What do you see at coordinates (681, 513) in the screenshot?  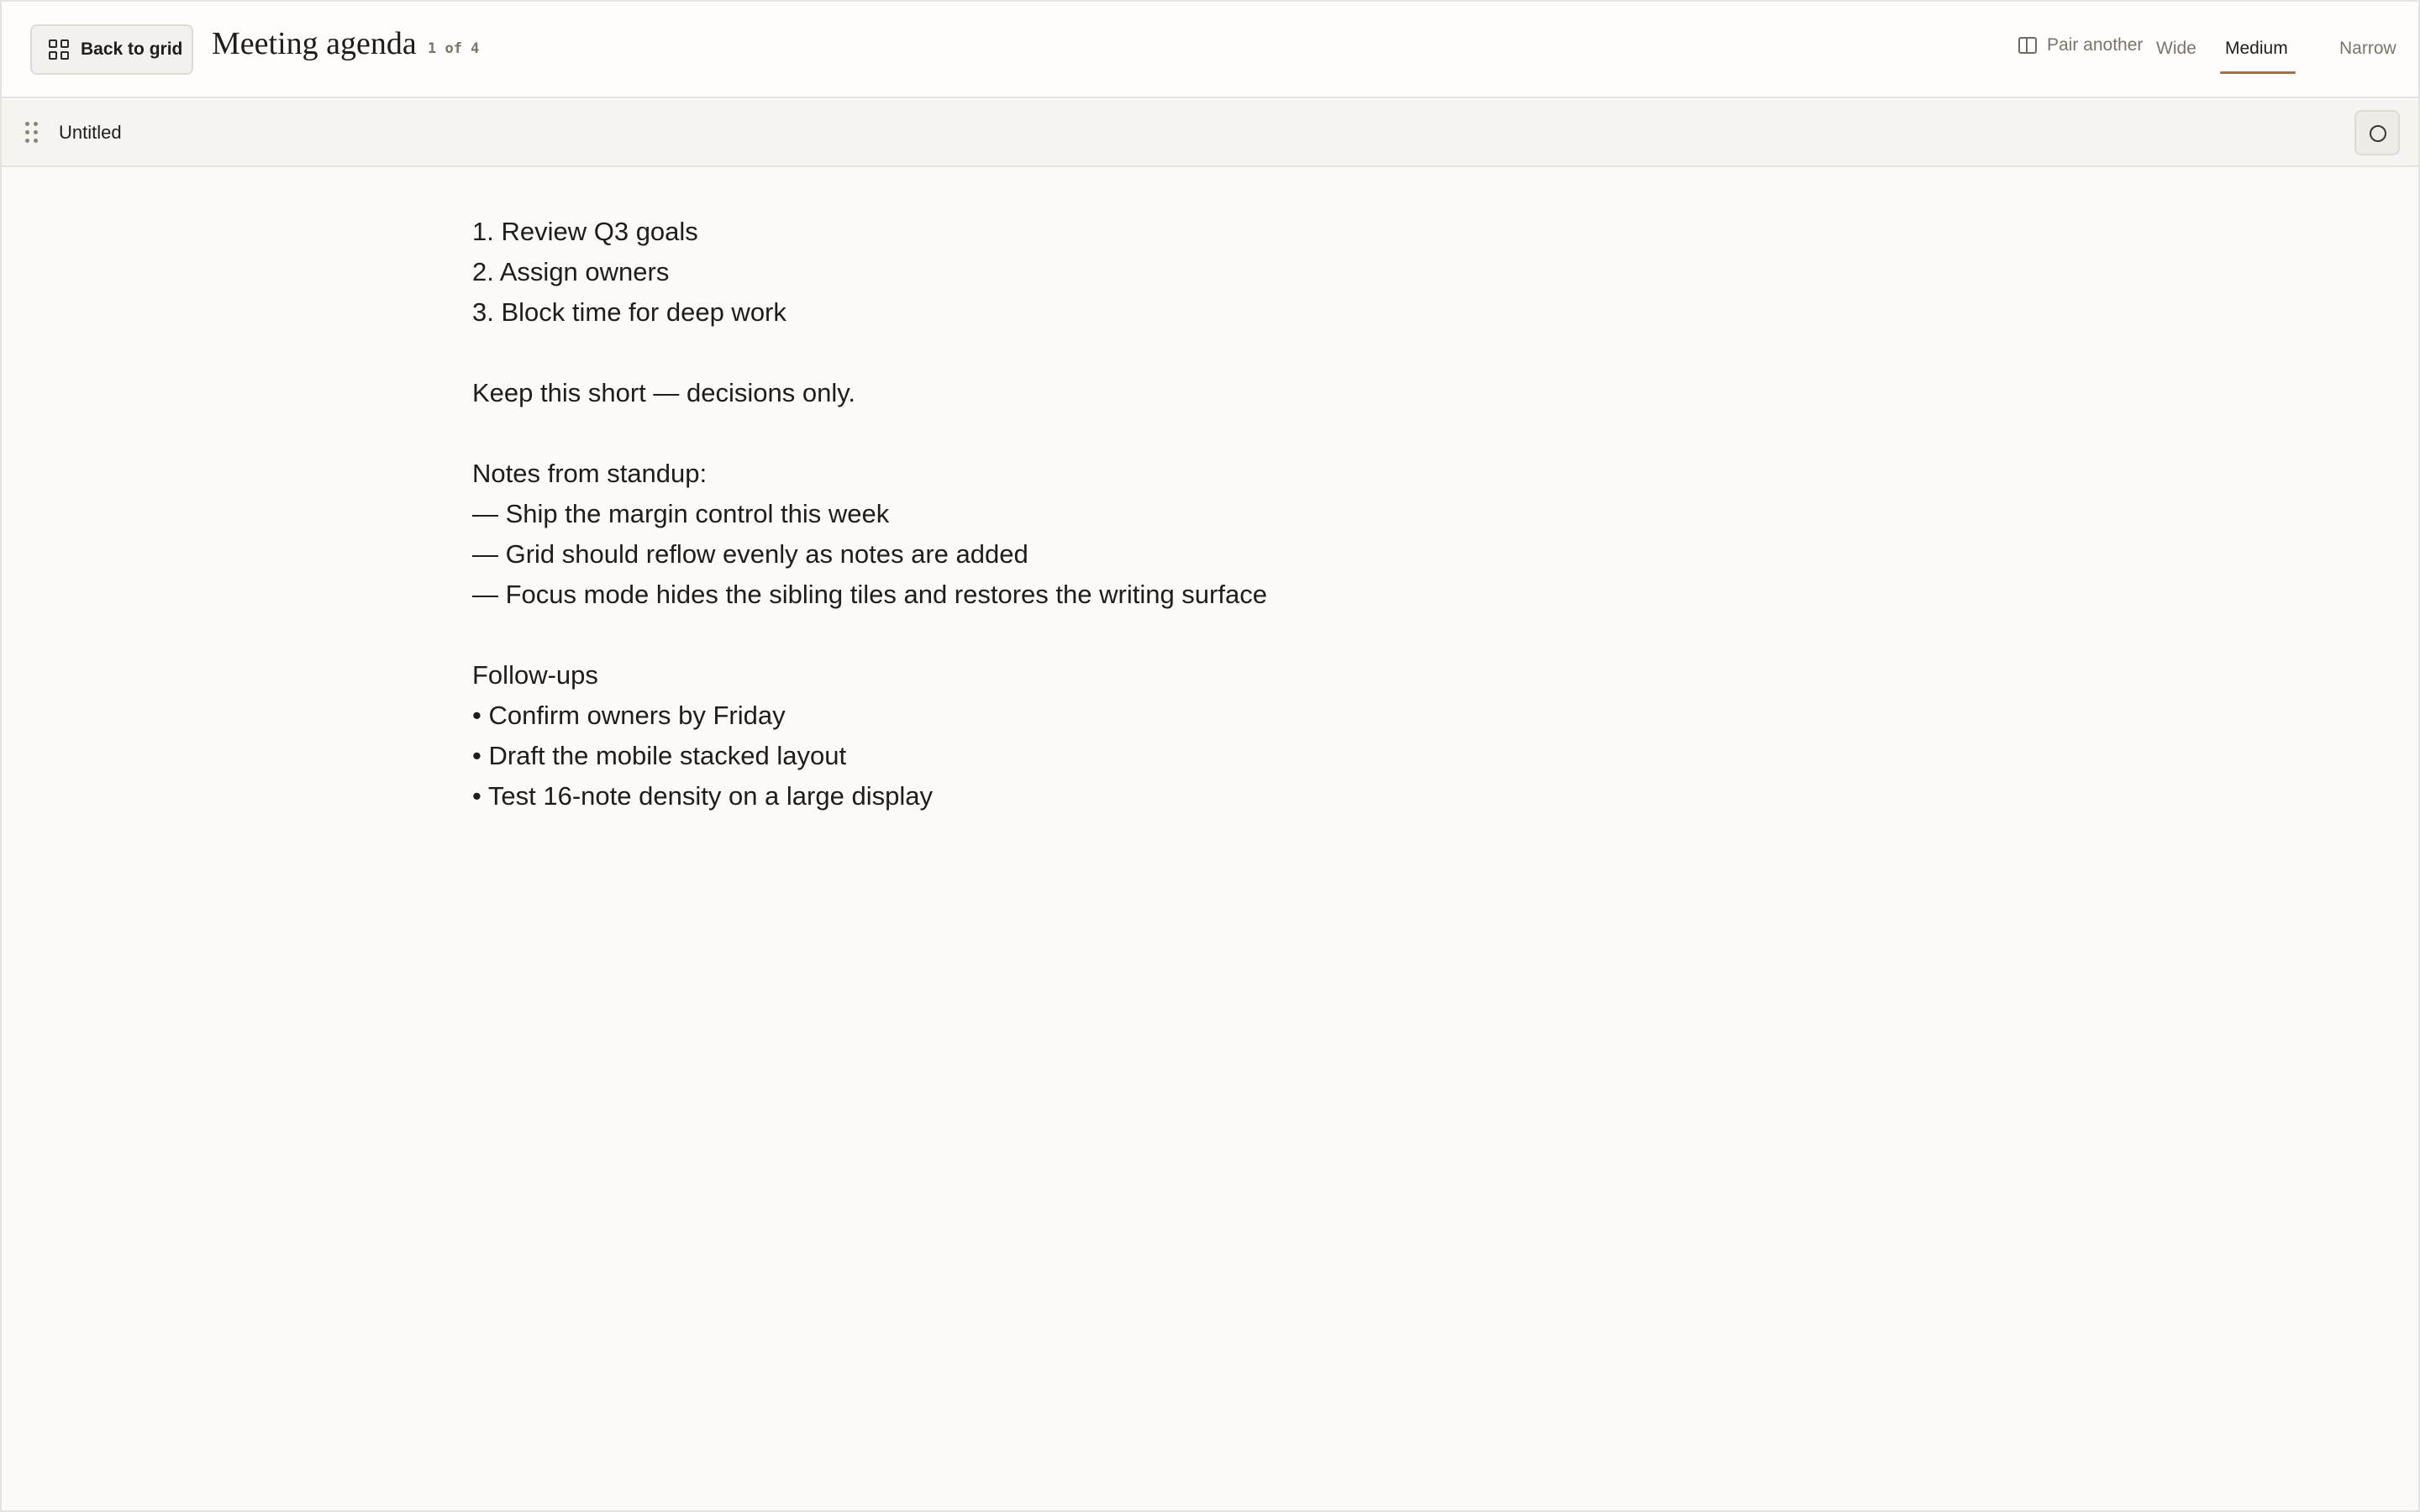 I see `note-line: — Ship the margin control this week` at bounding box center [681, 513].